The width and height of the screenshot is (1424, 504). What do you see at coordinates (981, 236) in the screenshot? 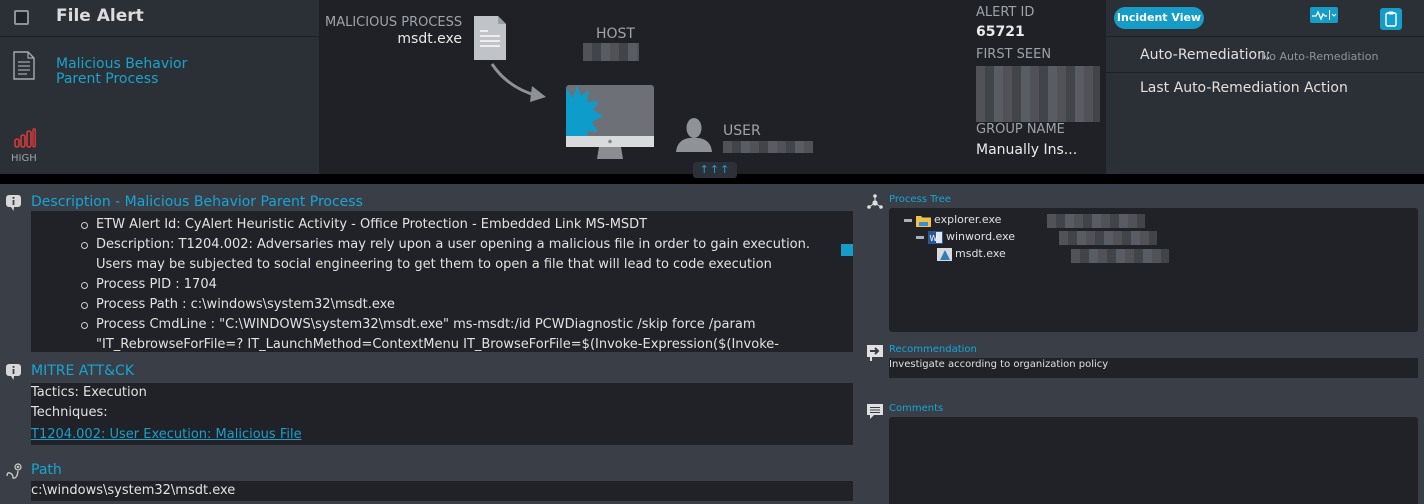
I see `tree-node-label: winword.exe` at bounding box center [981, 236].